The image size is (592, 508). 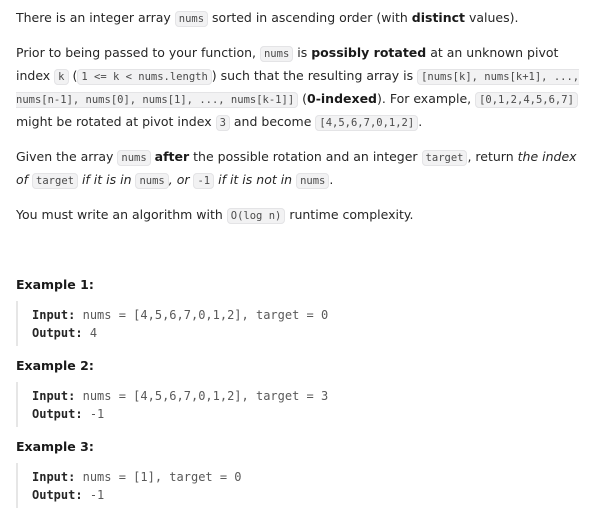 I want to click on example-3-title: Example 3:, so click(x=55, y=446).